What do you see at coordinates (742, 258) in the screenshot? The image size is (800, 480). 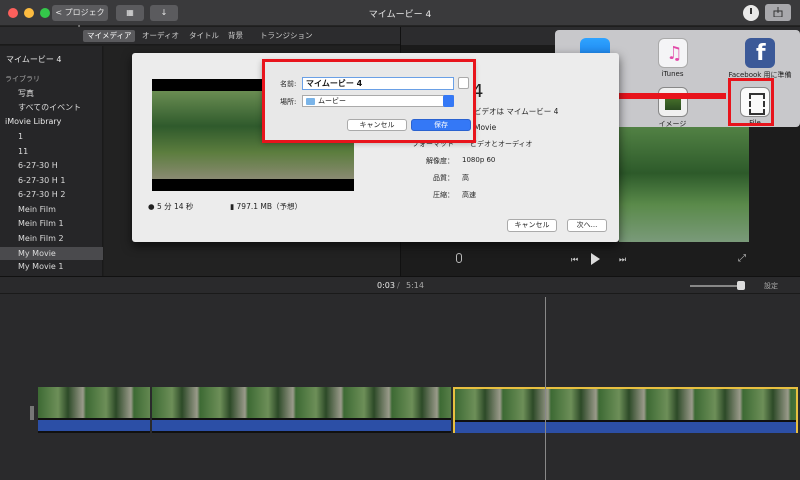 I see `fullscreen-icon: ⤢` at bounding box center [742, 258].